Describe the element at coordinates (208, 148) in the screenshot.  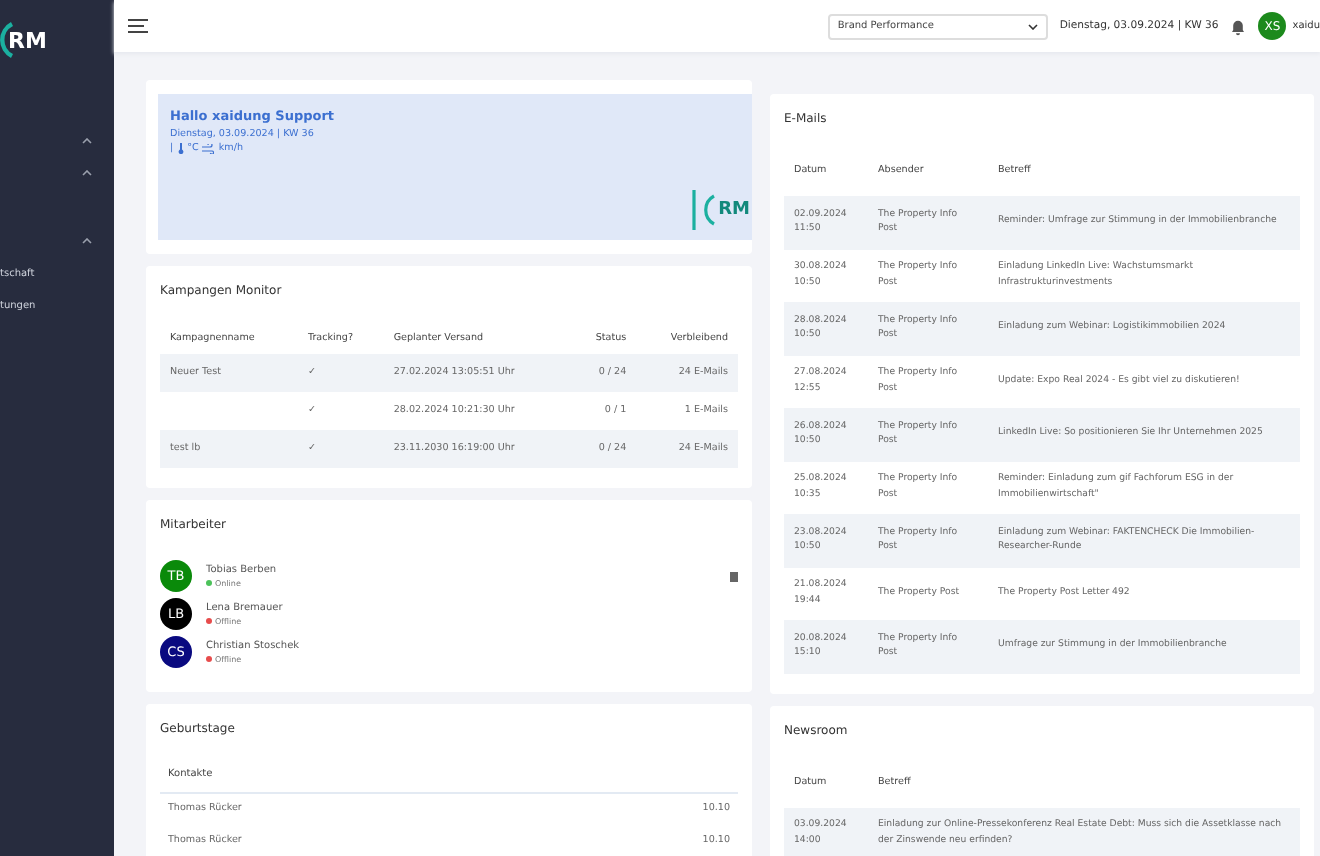
I see `wind-icon` at that location.